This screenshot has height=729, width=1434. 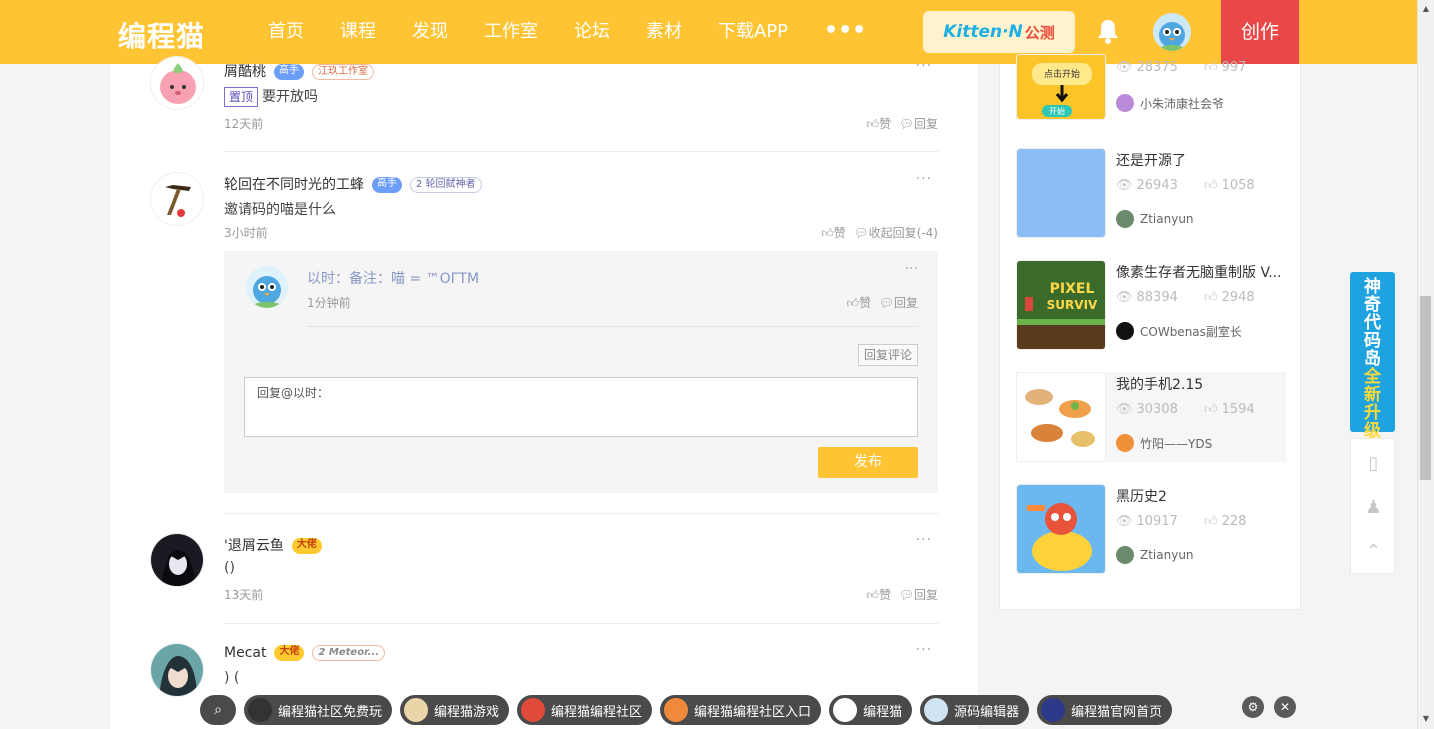 What do you see at coordinates (1260, 32) in the screenshot?
I see `create-button: 创作` at bounding box center [1260, 32].